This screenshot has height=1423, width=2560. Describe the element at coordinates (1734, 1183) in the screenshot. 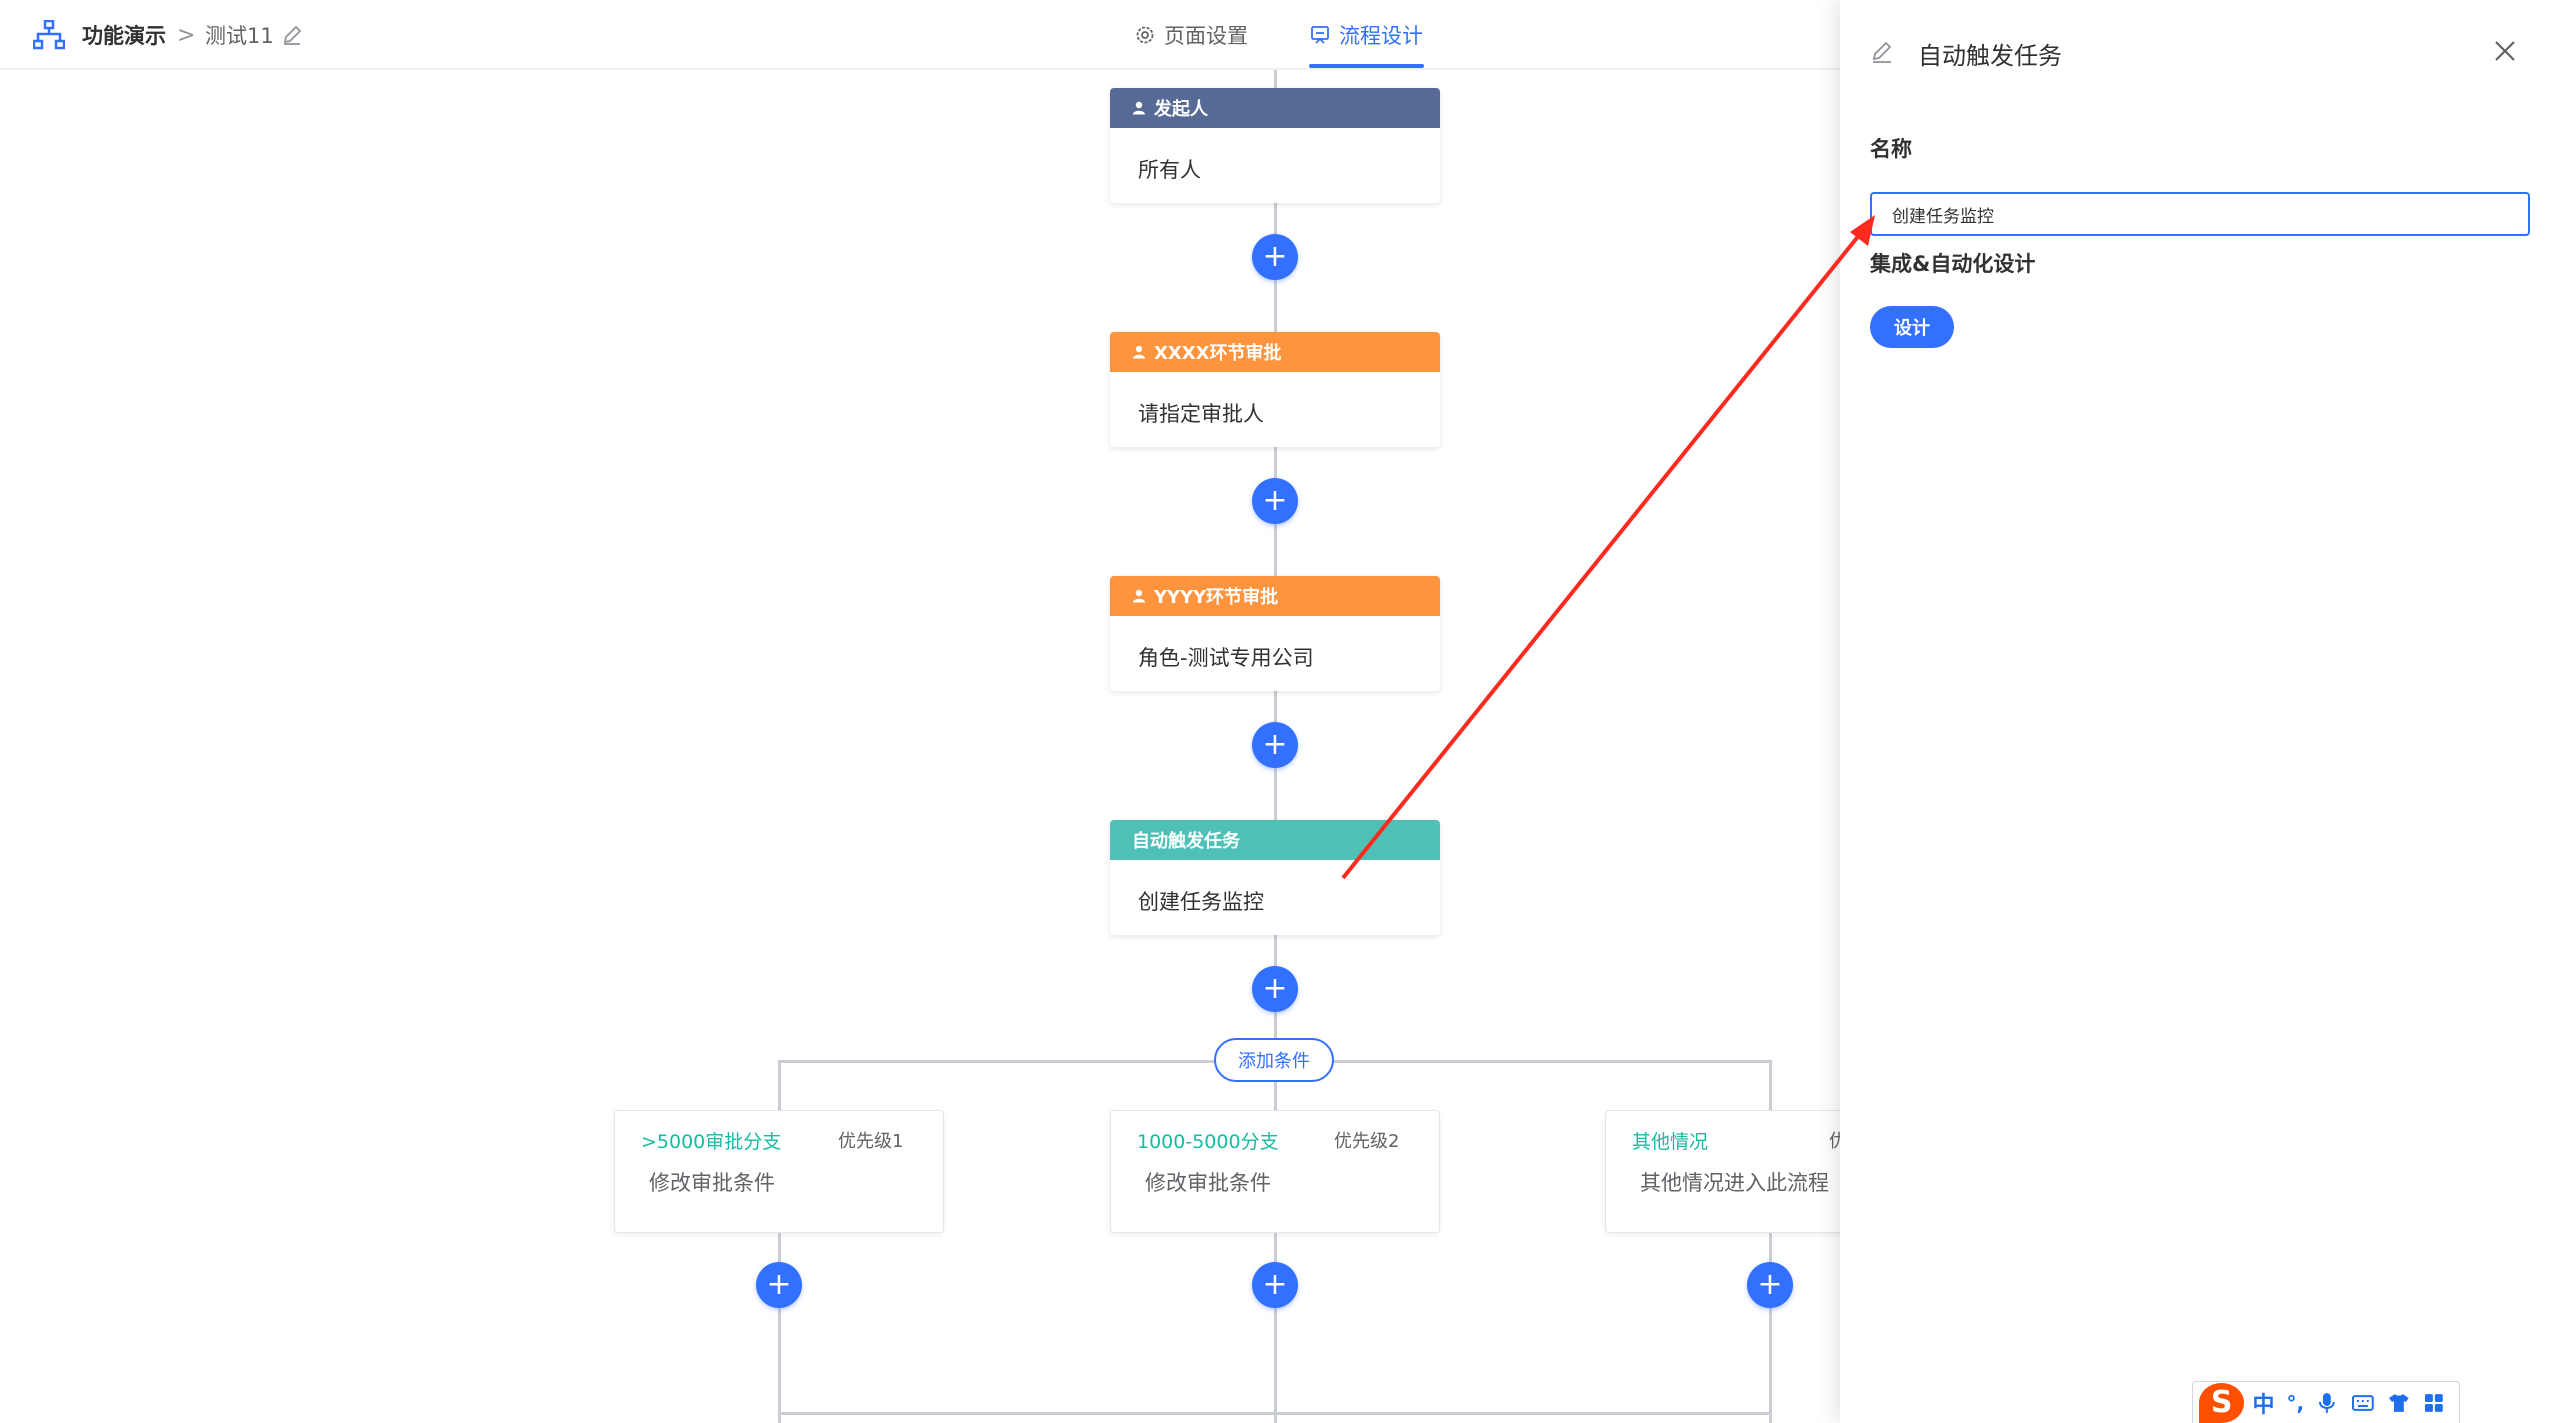

I see `condition-content: 其他情况进入此流程` at that location.